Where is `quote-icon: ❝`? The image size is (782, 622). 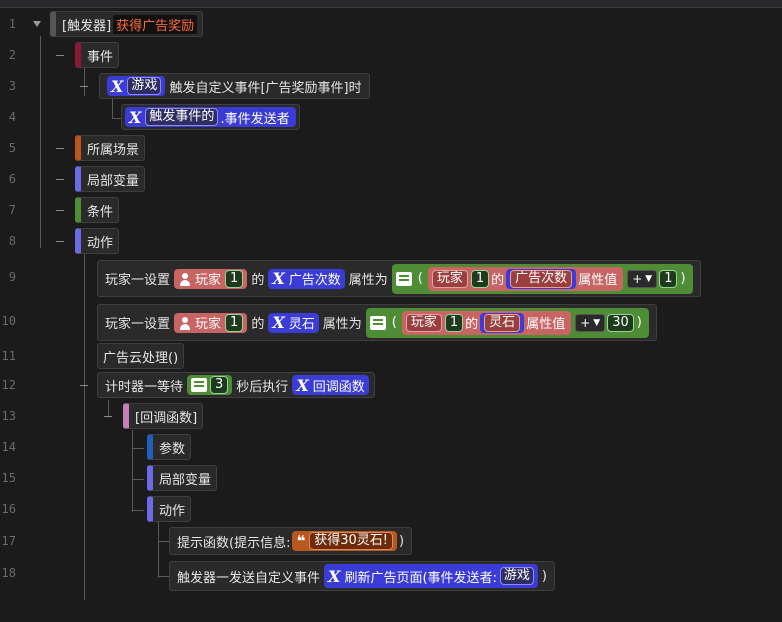 quote-icon: ❝ is located at coordinates (301, 541).